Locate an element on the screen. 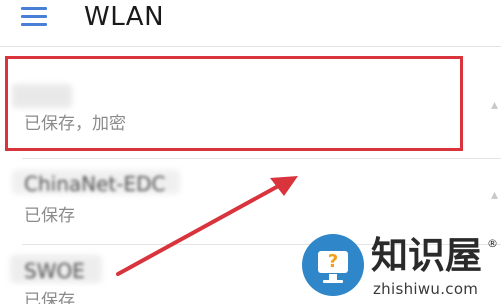 Image resolution: width=501 pixels, height=304 pixels. network-ssid: SWOE is located at coordinates (54, 271).